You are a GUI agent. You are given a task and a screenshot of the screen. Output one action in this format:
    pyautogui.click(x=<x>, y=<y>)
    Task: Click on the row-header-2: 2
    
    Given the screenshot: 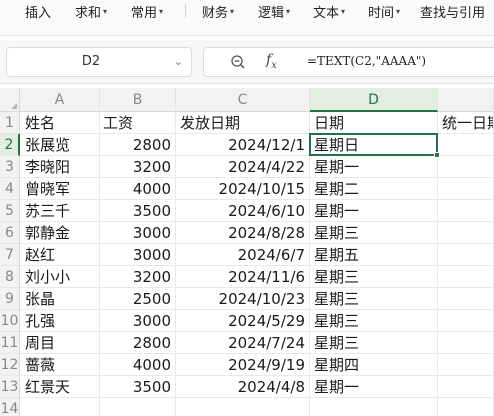 What is the action you would take?
    pyautogui.click(x=10, y=145)
    